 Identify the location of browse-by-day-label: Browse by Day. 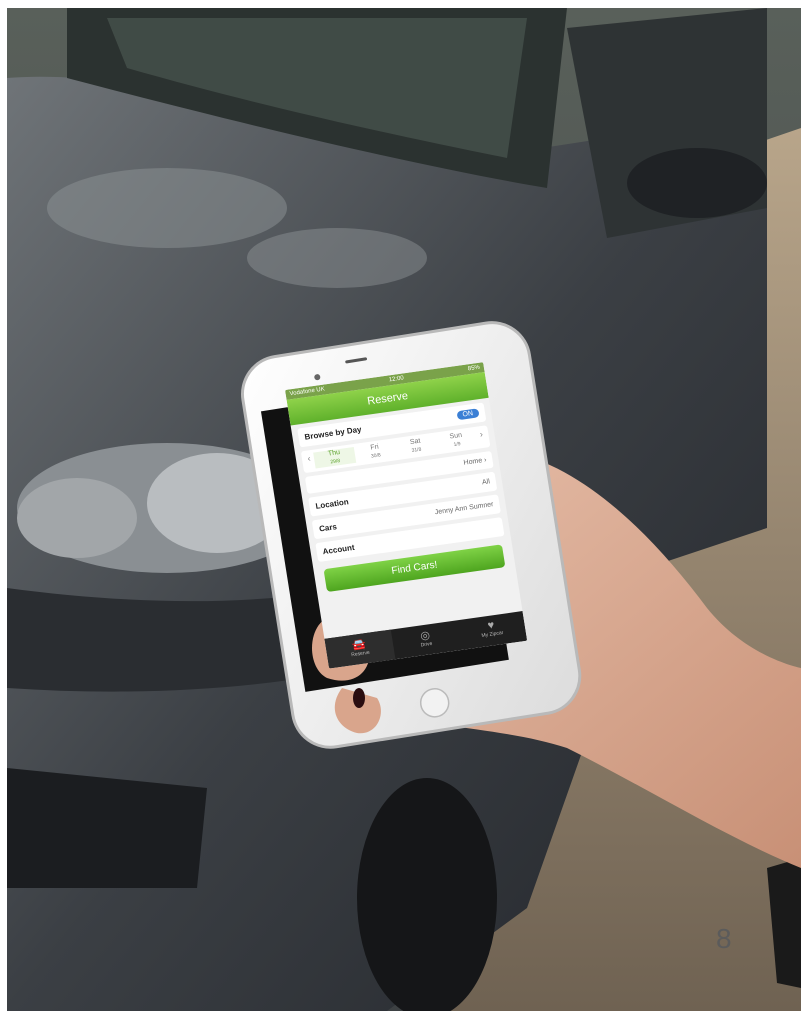
(333, 433).